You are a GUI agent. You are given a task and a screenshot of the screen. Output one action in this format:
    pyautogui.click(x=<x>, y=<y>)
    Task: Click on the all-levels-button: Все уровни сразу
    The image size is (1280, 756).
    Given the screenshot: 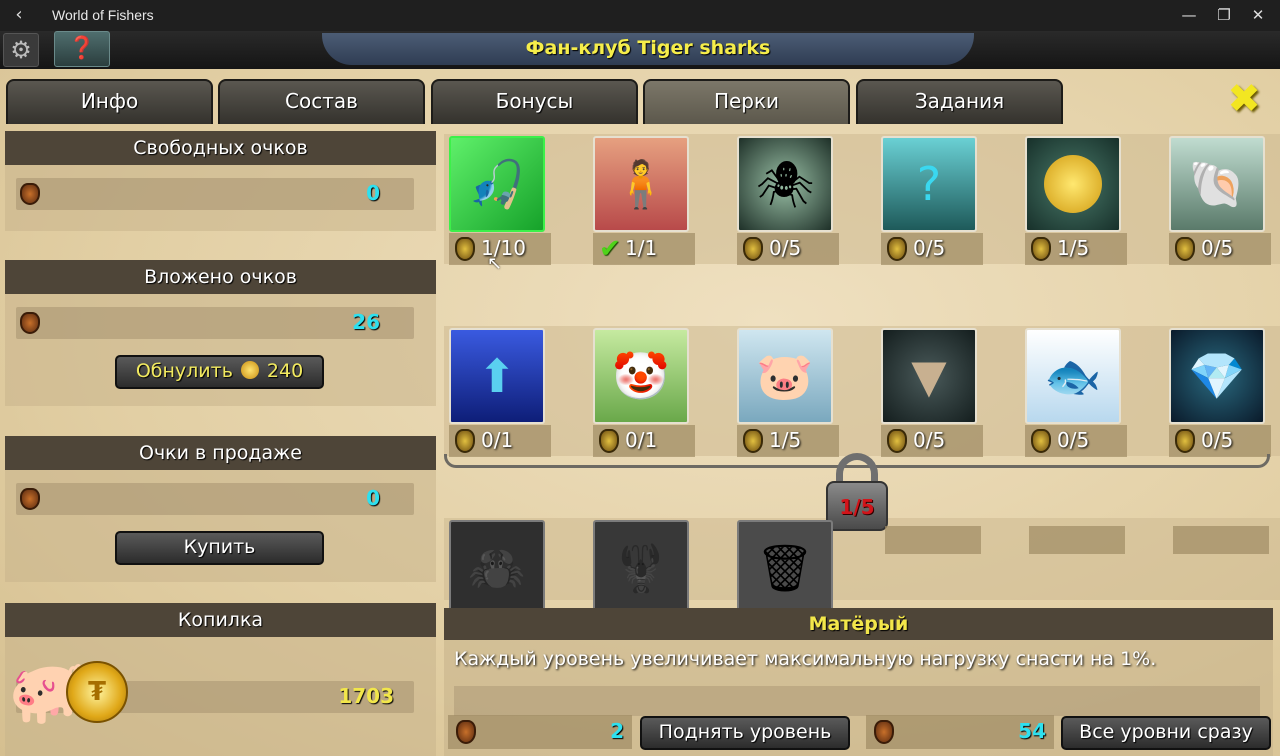 What is the action you would take?
    pyautogui.click(x=1166, y=733)
    